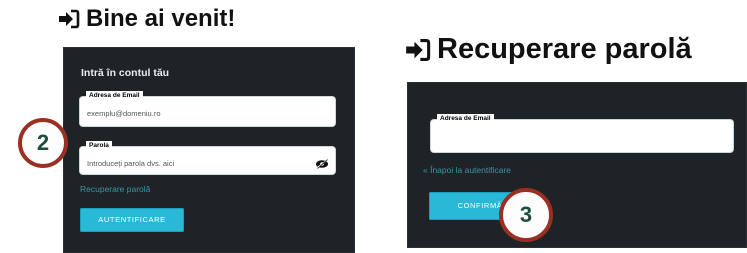 The height and width of the screenshot is (253, 747). I want to click on eye-slash-icon, so click(322, 162).